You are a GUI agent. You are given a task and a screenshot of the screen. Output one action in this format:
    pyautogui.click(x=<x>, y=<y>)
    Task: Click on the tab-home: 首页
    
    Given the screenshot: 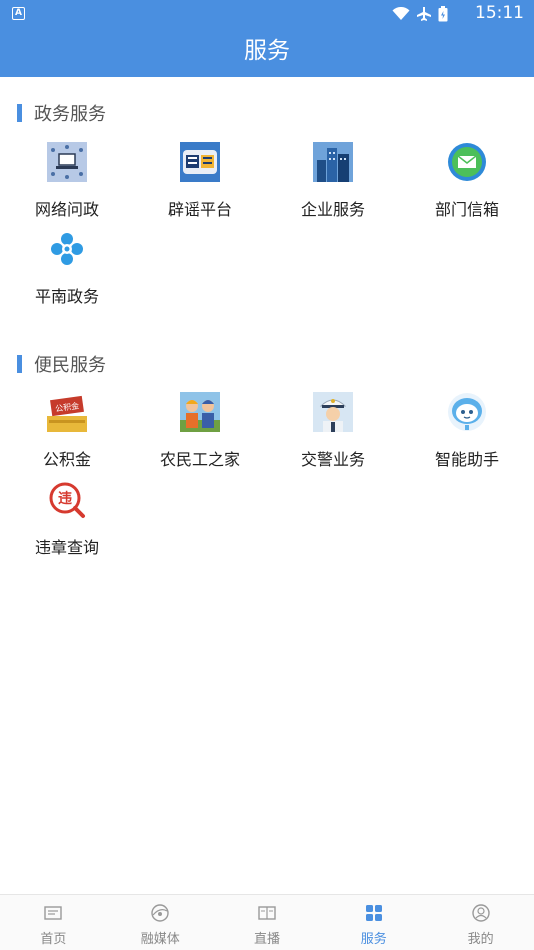 What is the action you would take?
    pyautogui.click(x=53, y=922)
    